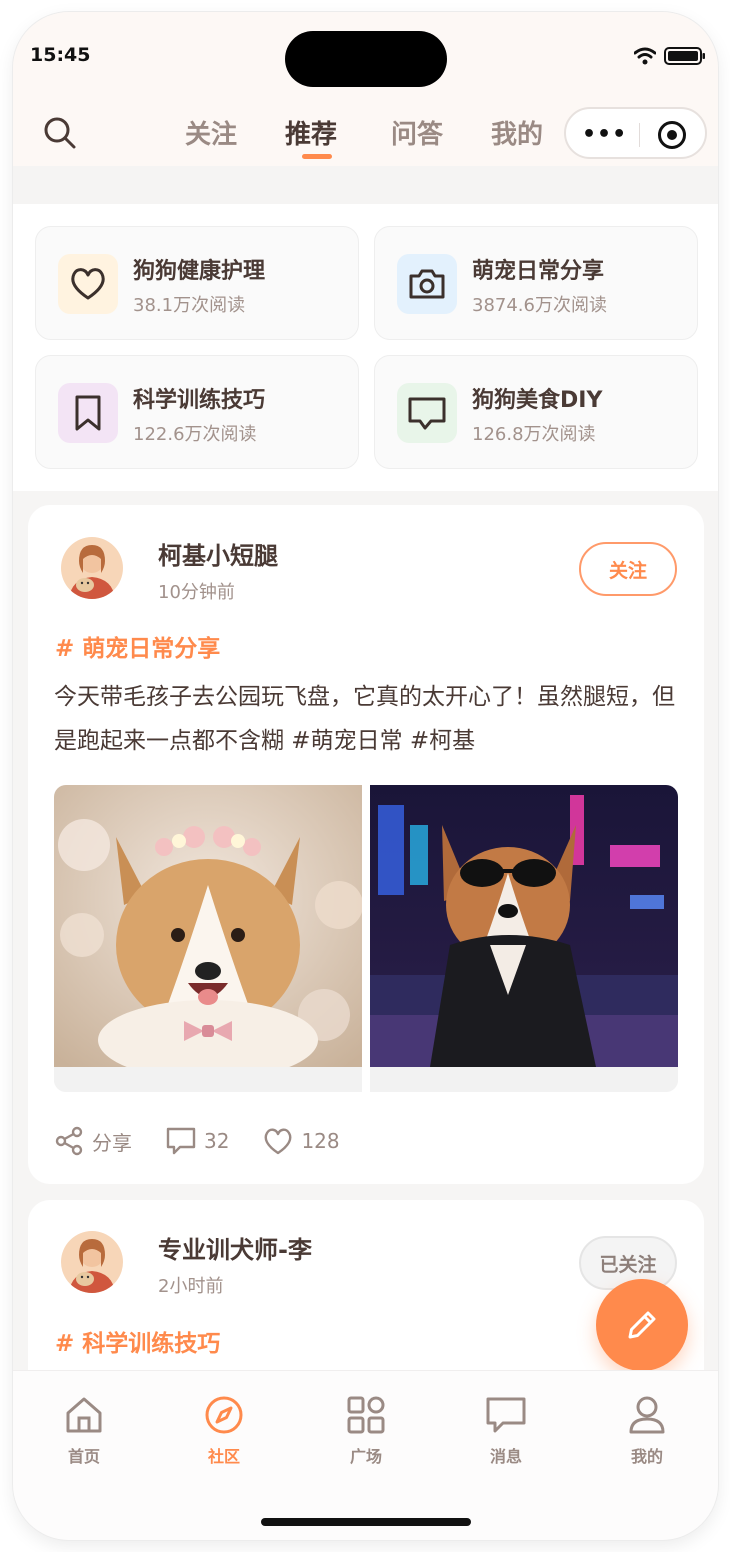 This screenshot has height=1552, width=730. Describe the element at coordinates (646, 1456) in the screenshot. I see `nav-label: 我的` at that location.